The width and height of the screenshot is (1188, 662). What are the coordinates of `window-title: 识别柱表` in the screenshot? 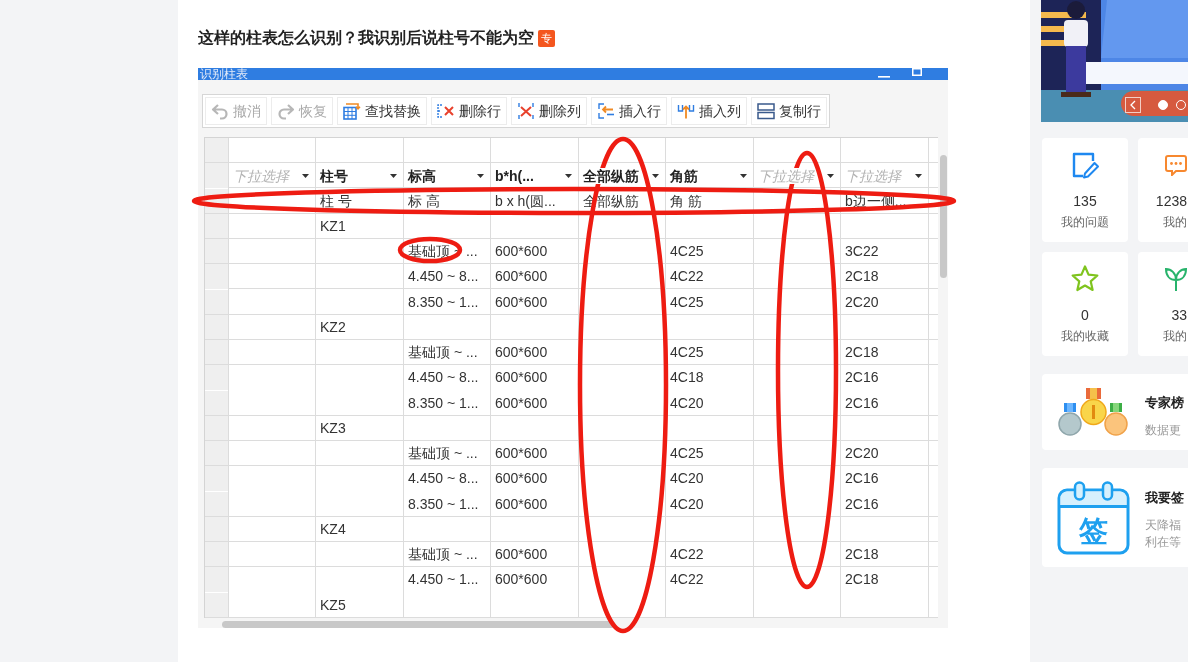 It's located at (224, 74).